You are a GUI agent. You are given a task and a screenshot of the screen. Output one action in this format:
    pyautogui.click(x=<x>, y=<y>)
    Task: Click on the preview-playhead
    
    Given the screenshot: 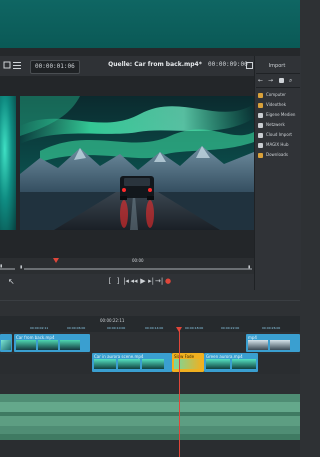 What is the action you would take?
    pyautogui.click(x=56, y=260)
    